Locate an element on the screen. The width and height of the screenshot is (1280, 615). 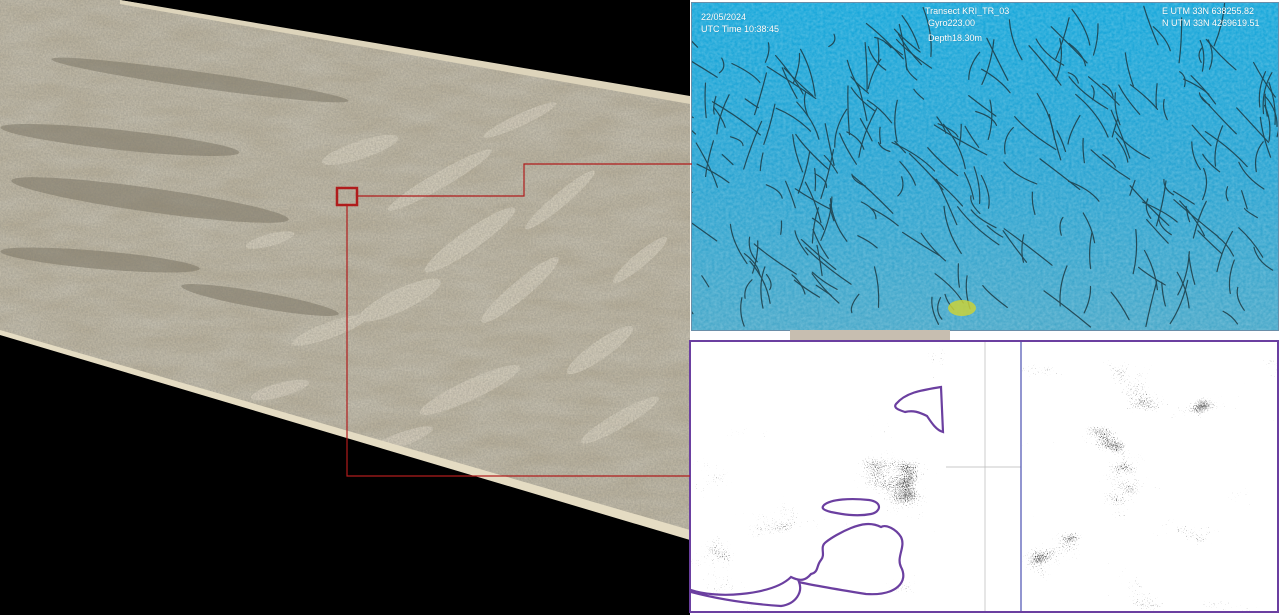
photo-date: 22/05/2024 is located at coordinates (724, 17).